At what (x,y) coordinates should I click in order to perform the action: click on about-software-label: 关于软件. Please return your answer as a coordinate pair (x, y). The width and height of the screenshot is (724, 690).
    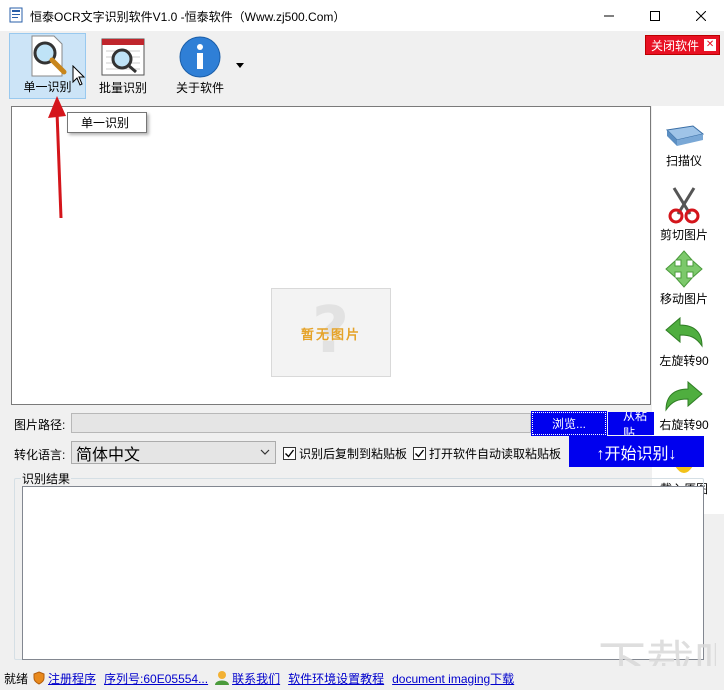
    Looking at the image, I should click on (199, 88).